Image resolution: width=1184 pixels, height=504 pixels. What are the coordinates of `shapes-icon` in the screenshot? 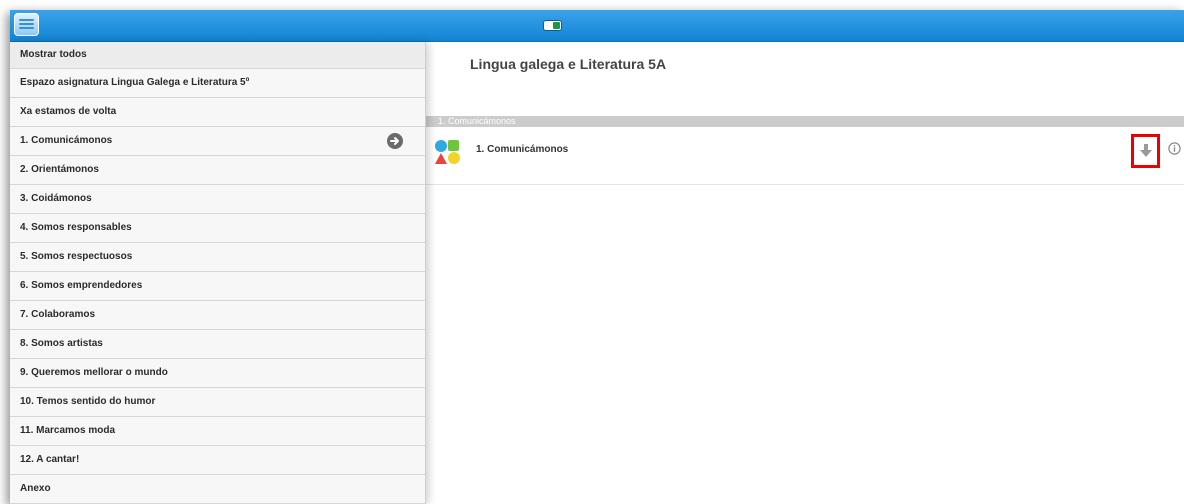 It's located at (447, 152).